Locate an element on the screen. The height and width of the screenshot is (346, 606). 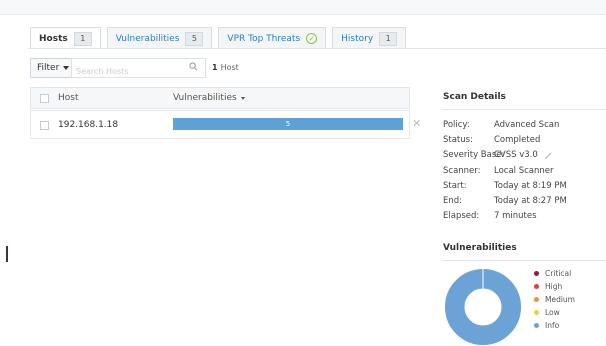
scan-details-title: Scan Details is located at coordinates (474, 97).